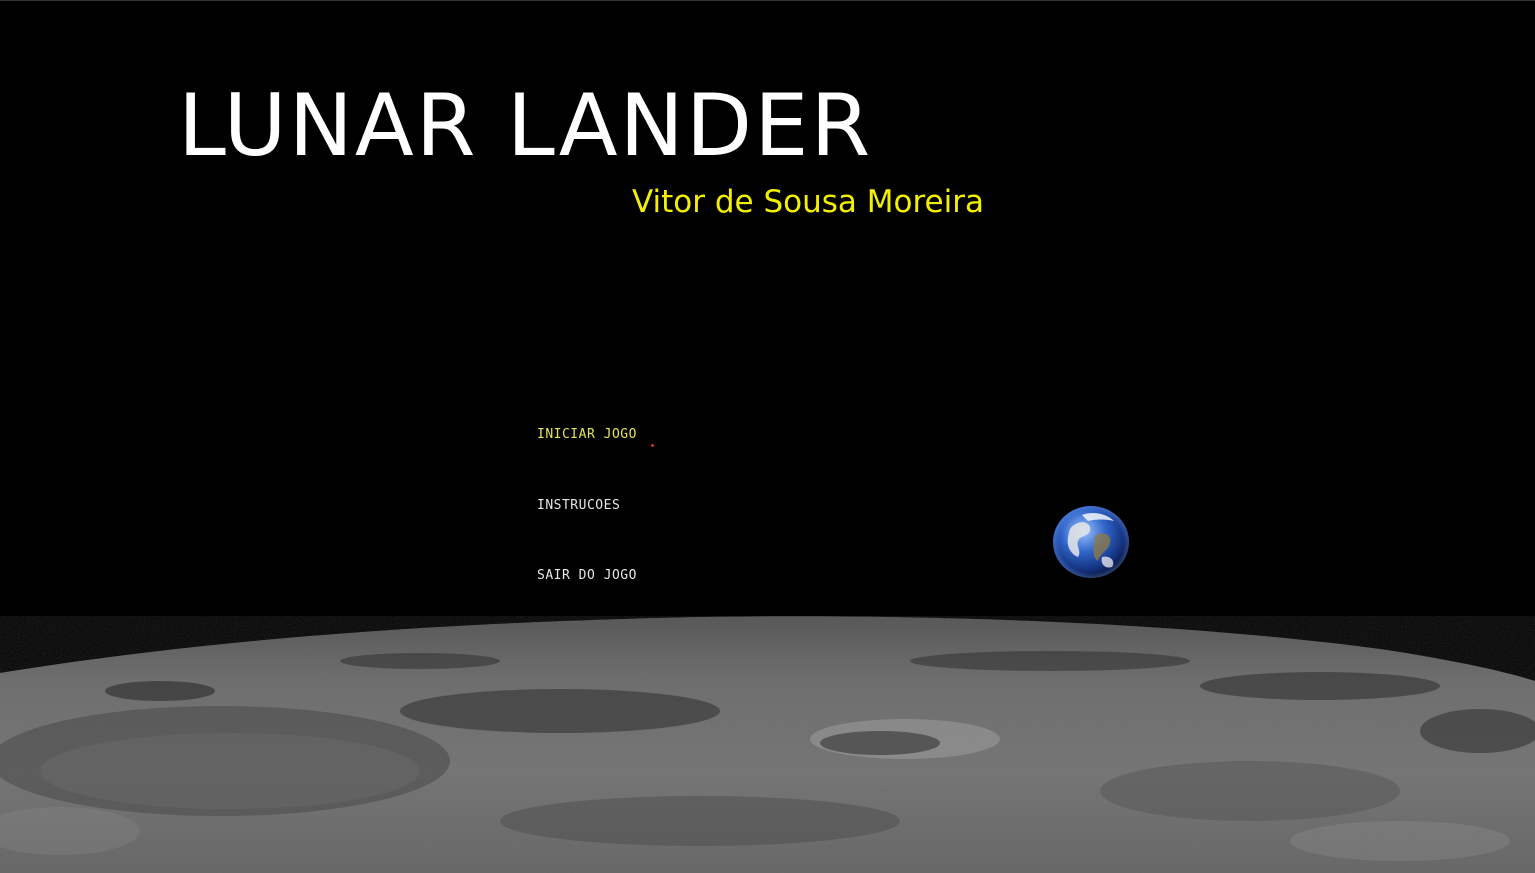 This screenshot has height=873, width=1535. Describe the element at coordinates (587, 434) in the screenshot. I see `menu-item-start-game: INICIAR JOGO` at that location.